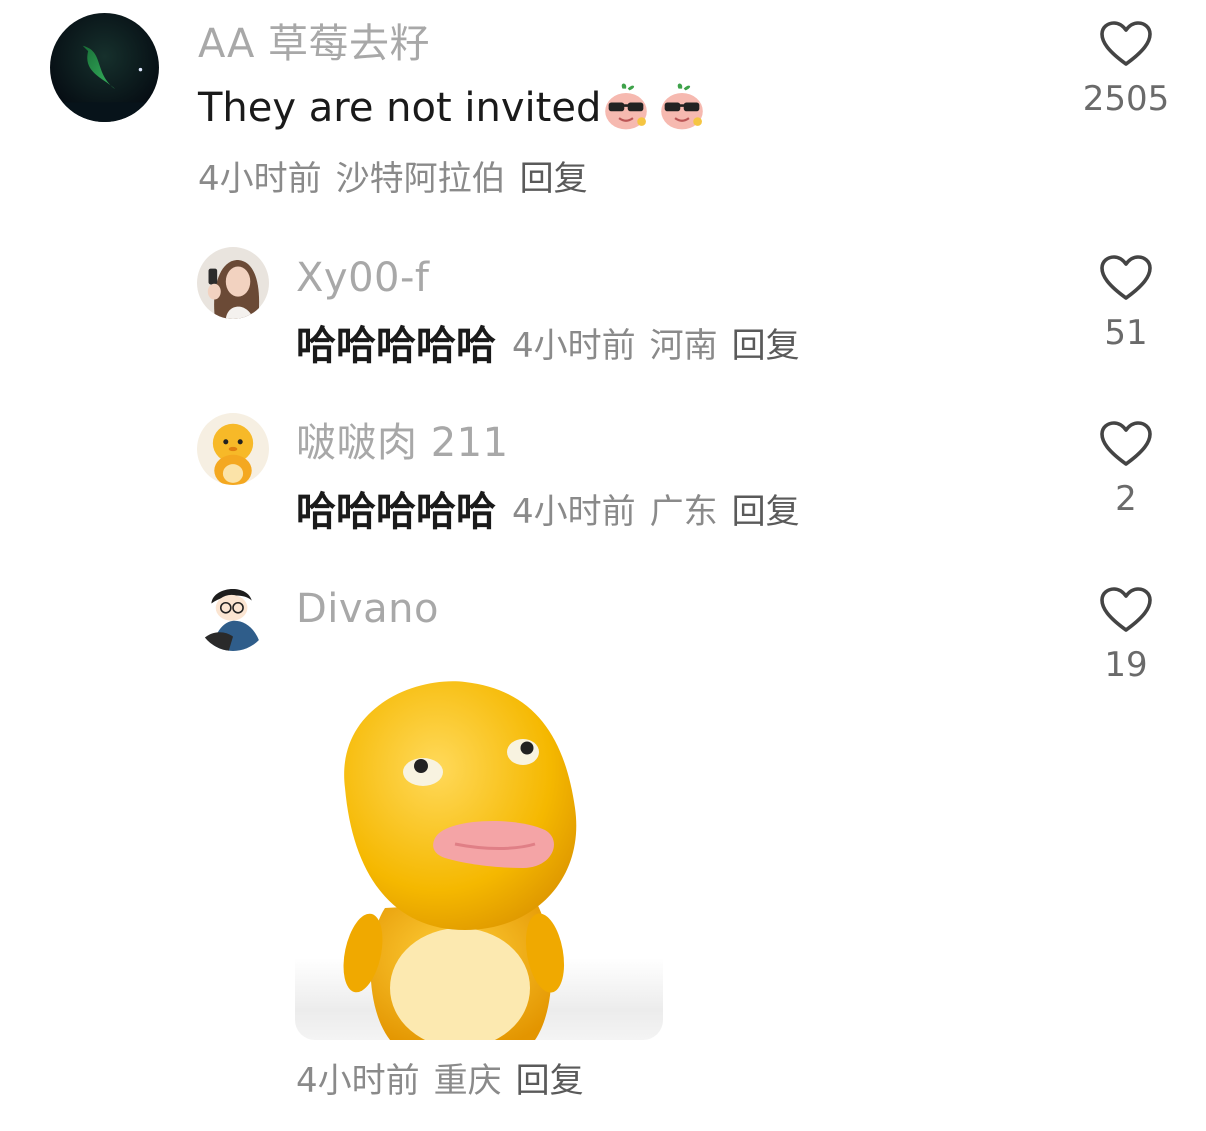 This screenshot has height=1131, width=1206. I want to click on comment-meta: 4小时前 广东 回复, so click(656, 512).